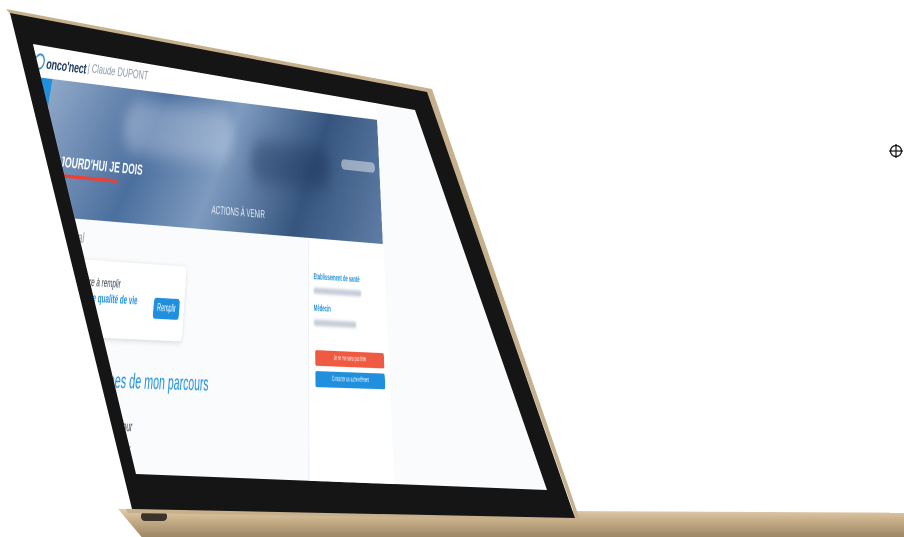  I want to click on facility-detail-blurred, so click(337, 292).